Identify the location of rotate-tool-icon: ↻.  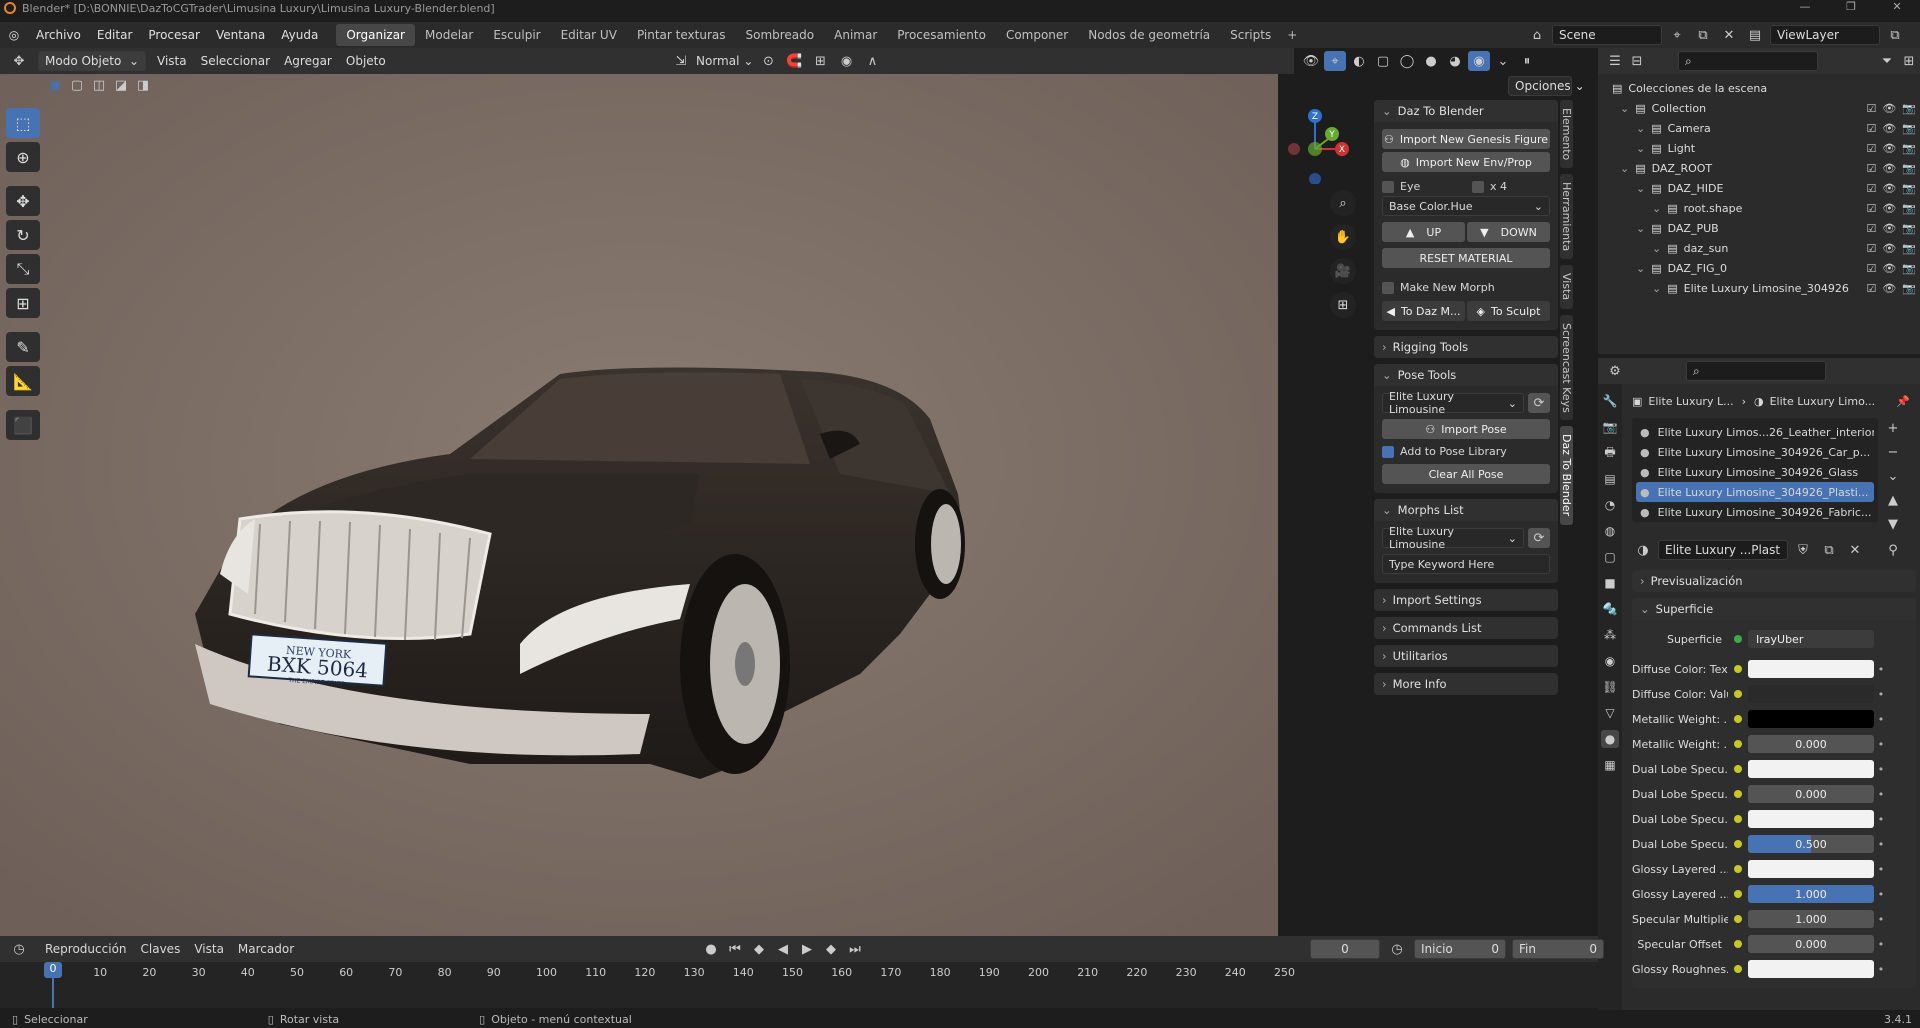
(23, 235).